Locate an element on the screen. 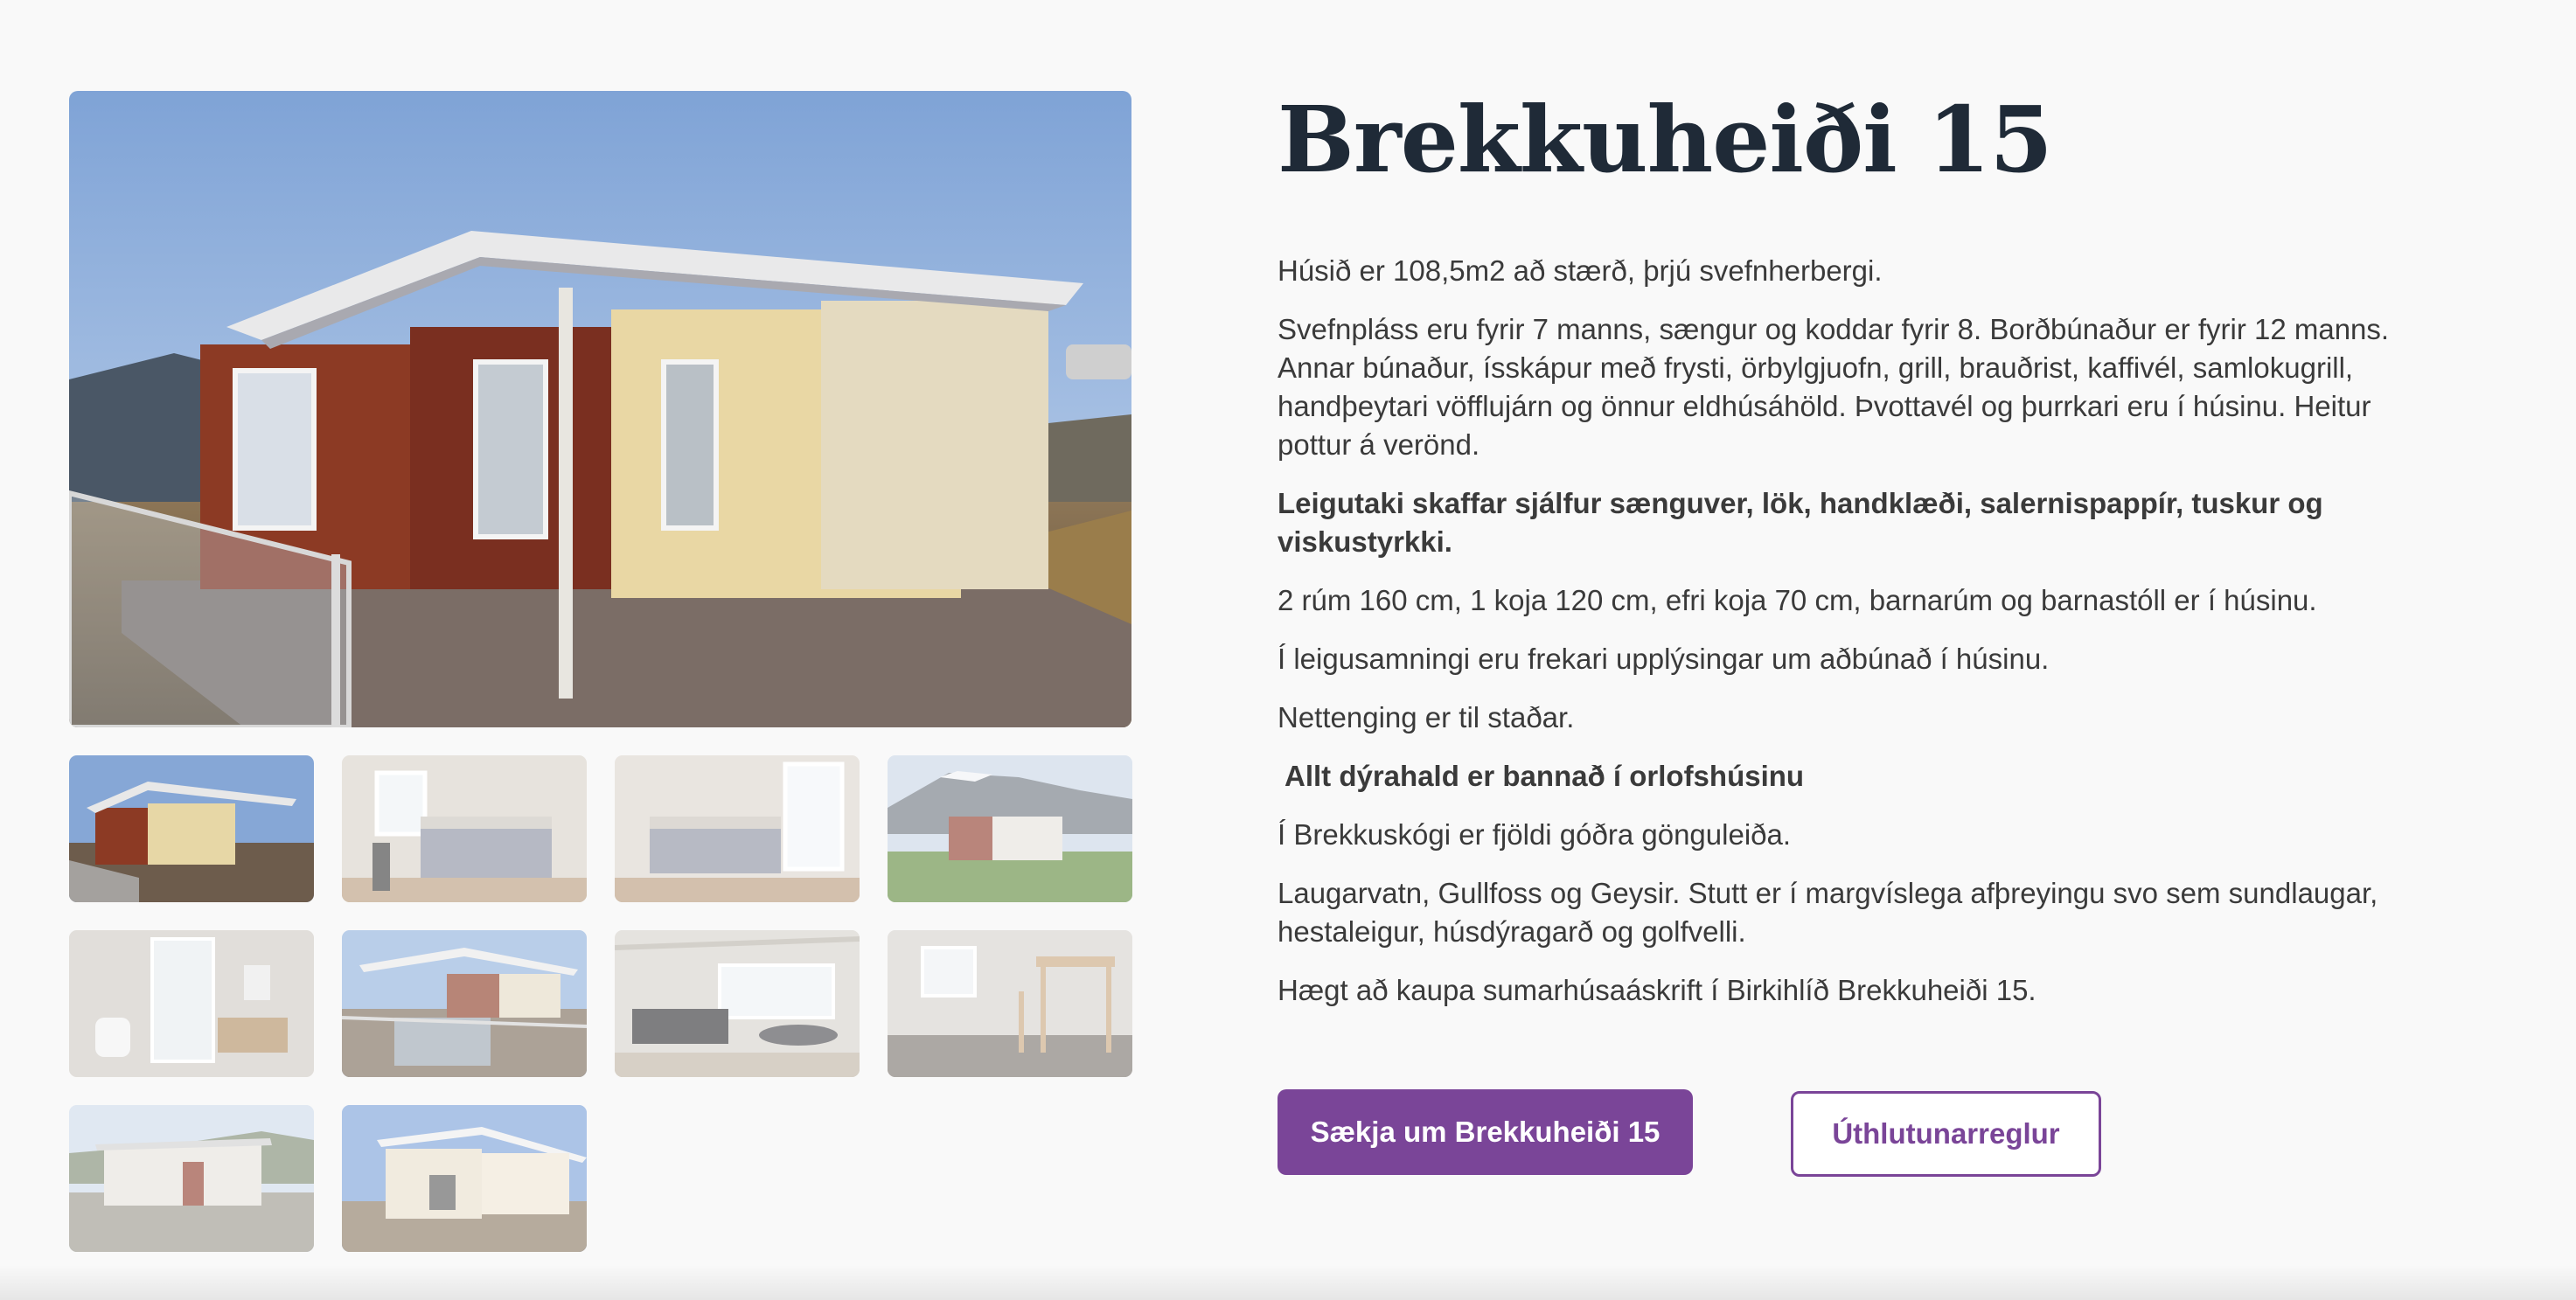 Image resolution: width=2576 pixels, height=1300 pixels. thumbnail-house-exterior is located at coordinates (191, 829).